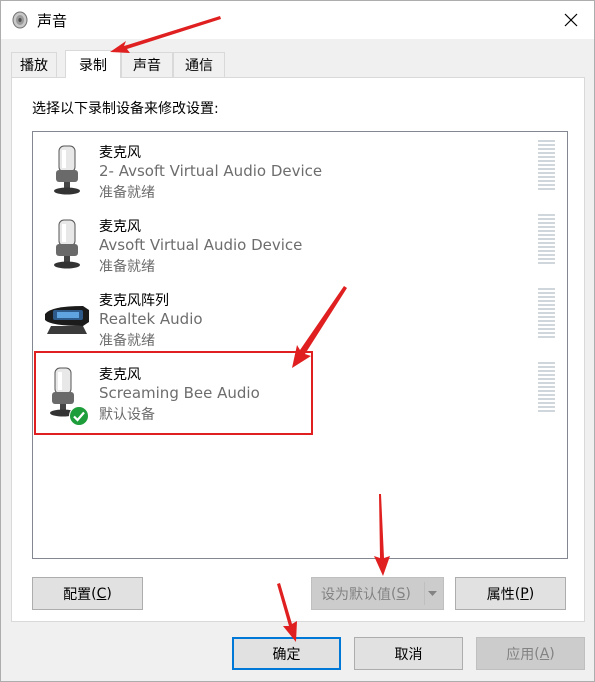  I want to click on tab-label: 声音, so click(147, 66).